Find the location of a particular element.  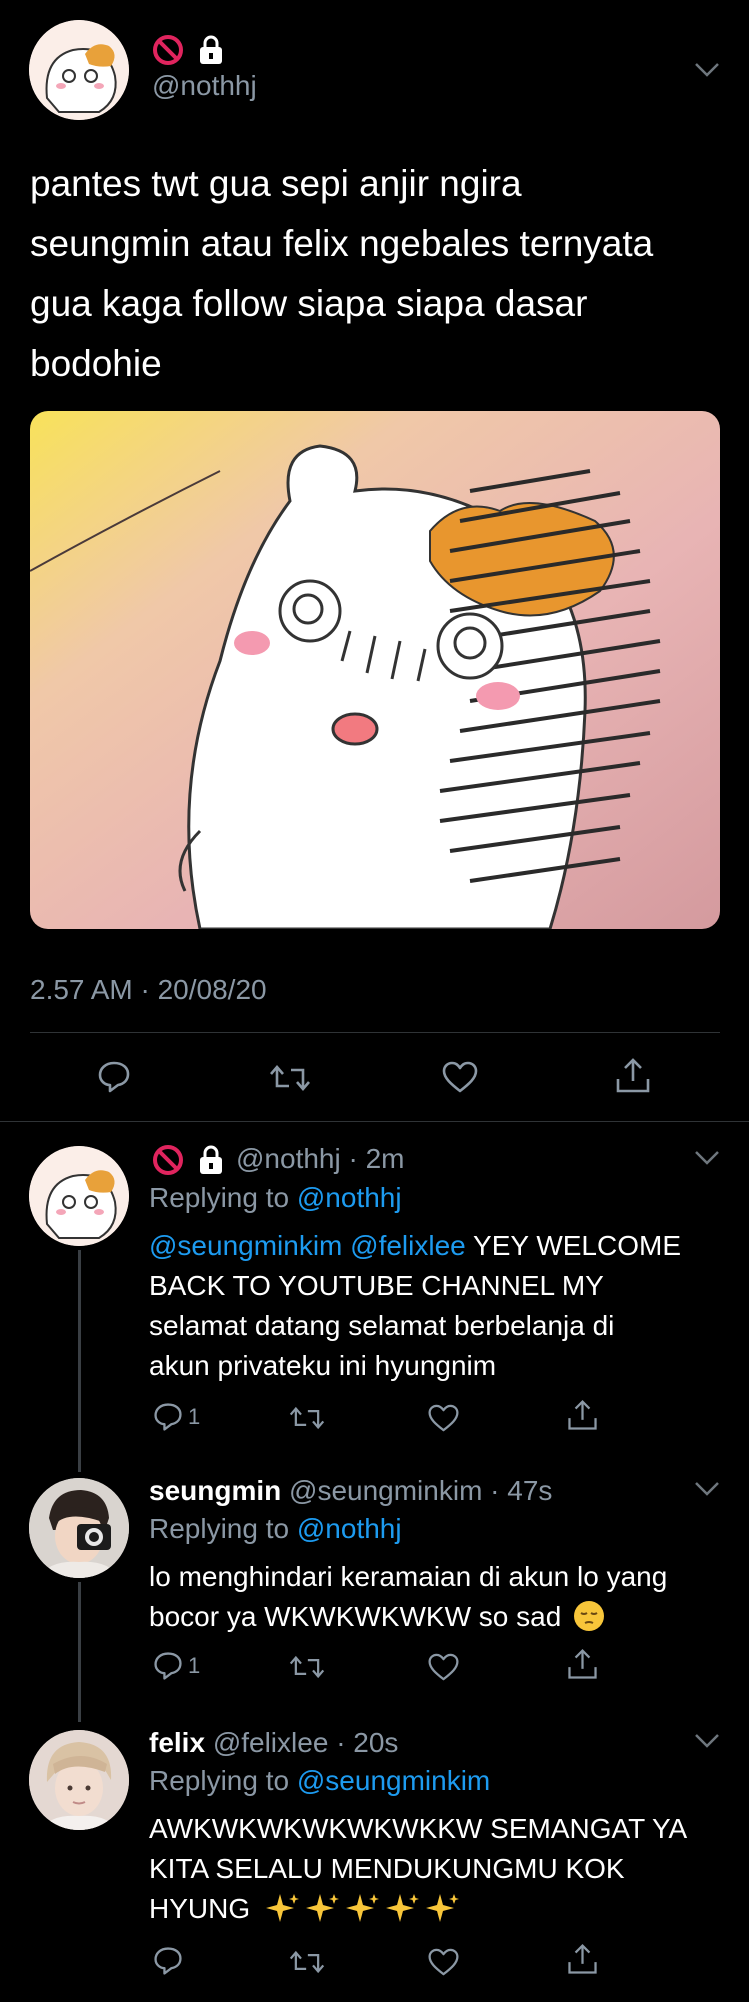

pensive-face-icon is located at coordinates (589, 1616).